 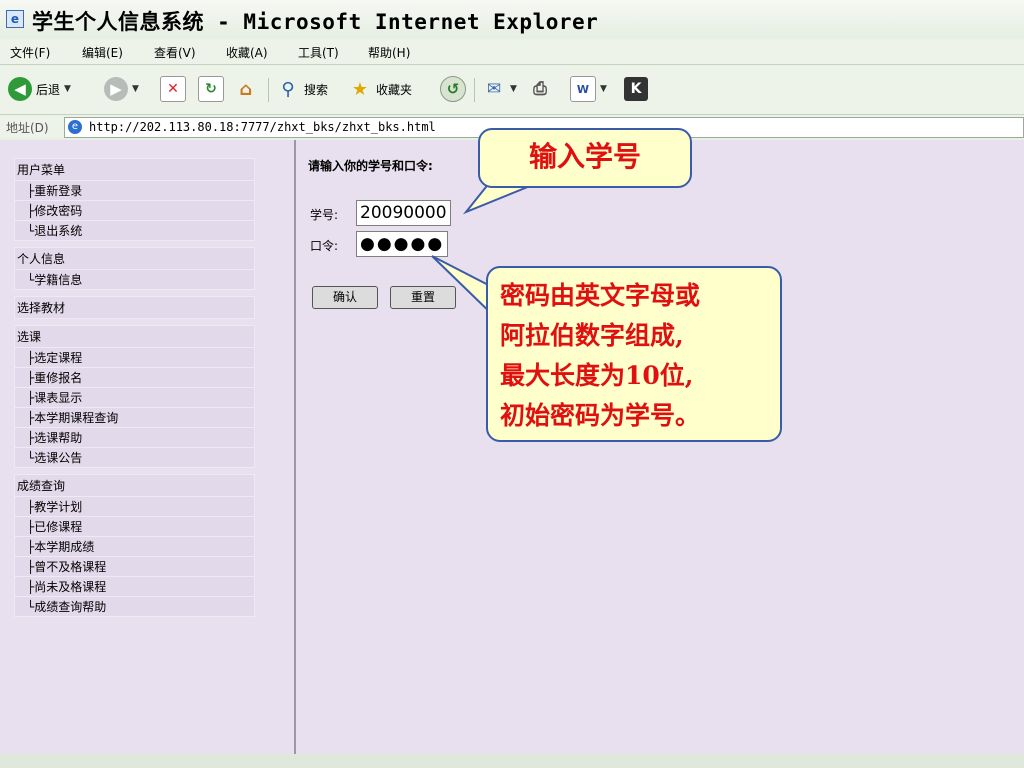 What do you see at coordinates (134, 417) in the screenshot?
I see `sidebar-item-term-courses: ├本学期课程查询` at bounding box center [134, 417].